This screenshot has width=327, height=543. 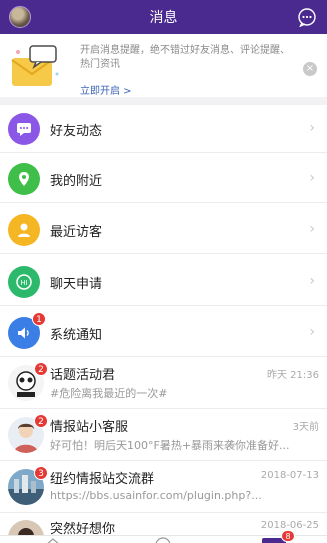 What do you see at coordinates (163, 230) in the screenshot?
I see `menu-item-recent-visitors: 最近访客 ›` at bounding box center [163, 230].